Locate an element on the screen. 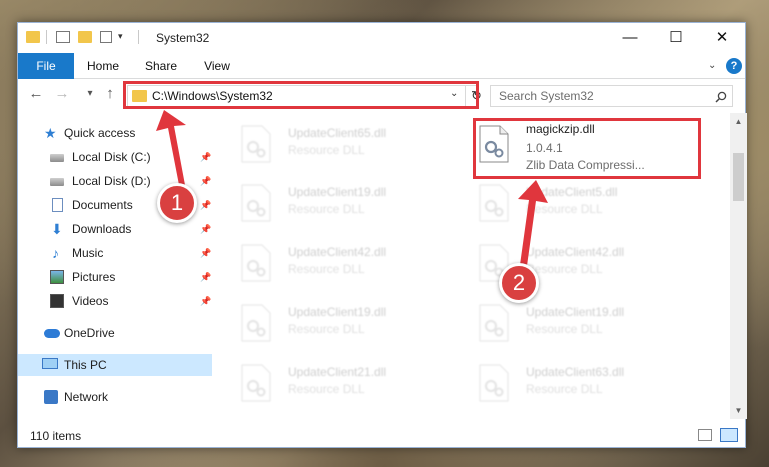  sidebar-item-label: Quick access is located at coordinates (100, 133).